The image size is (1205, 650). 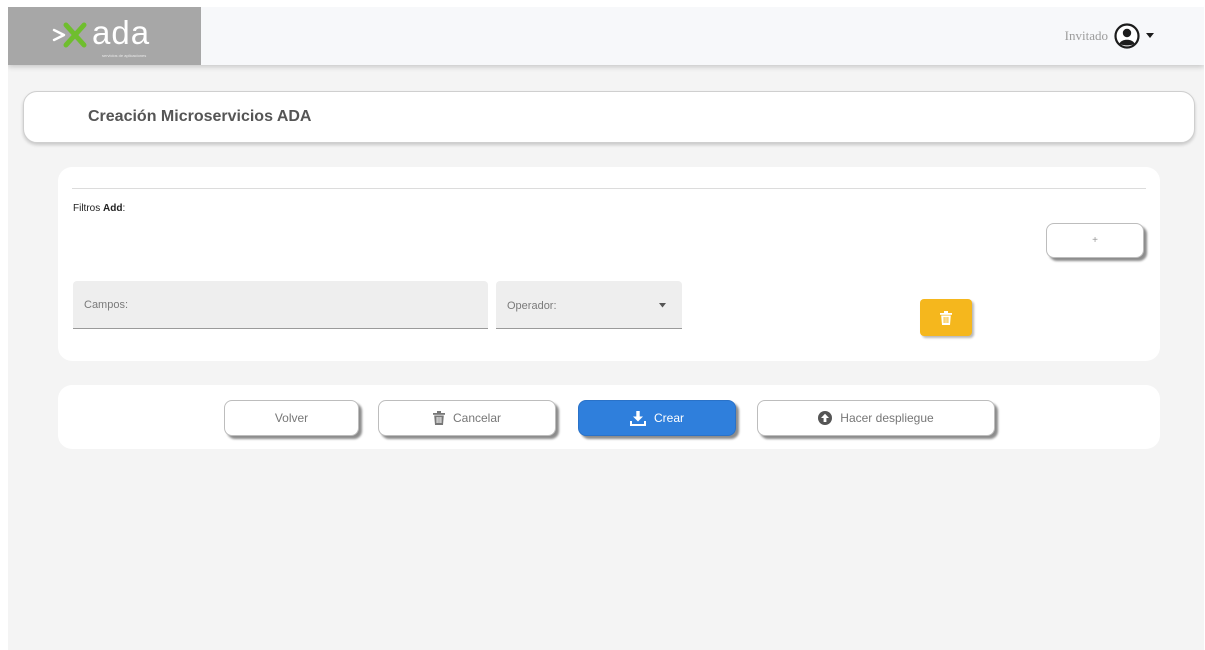 I want to click on user-circle-icon, so click(x=1127, y=36).